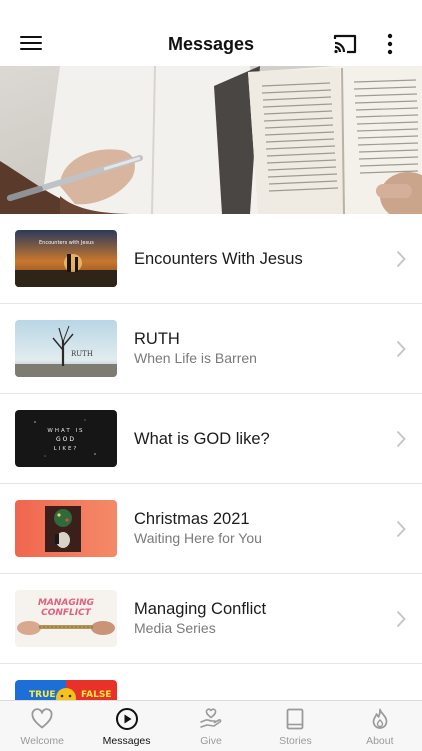  Describe the element at coordinates (345, 44) in the screenshot. I see `cast-icon` at that location.